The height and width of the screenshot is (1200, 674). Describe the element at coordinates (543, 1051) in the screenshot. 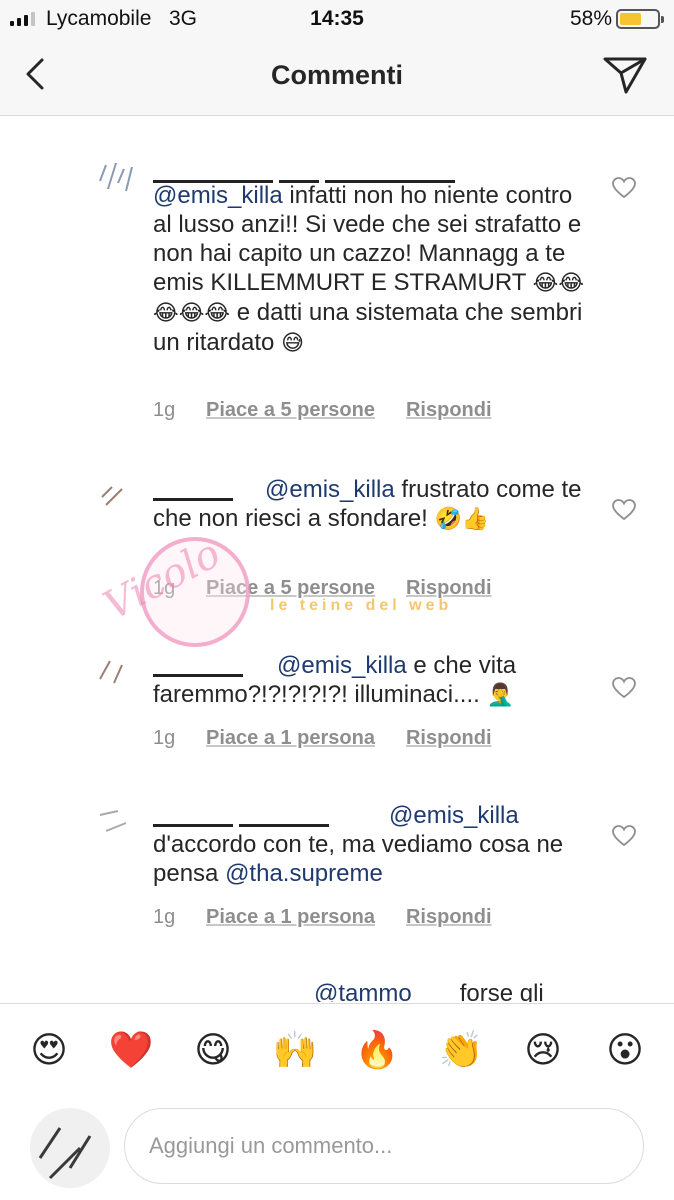

I see `crying-emoji-button: 😢` at that location.